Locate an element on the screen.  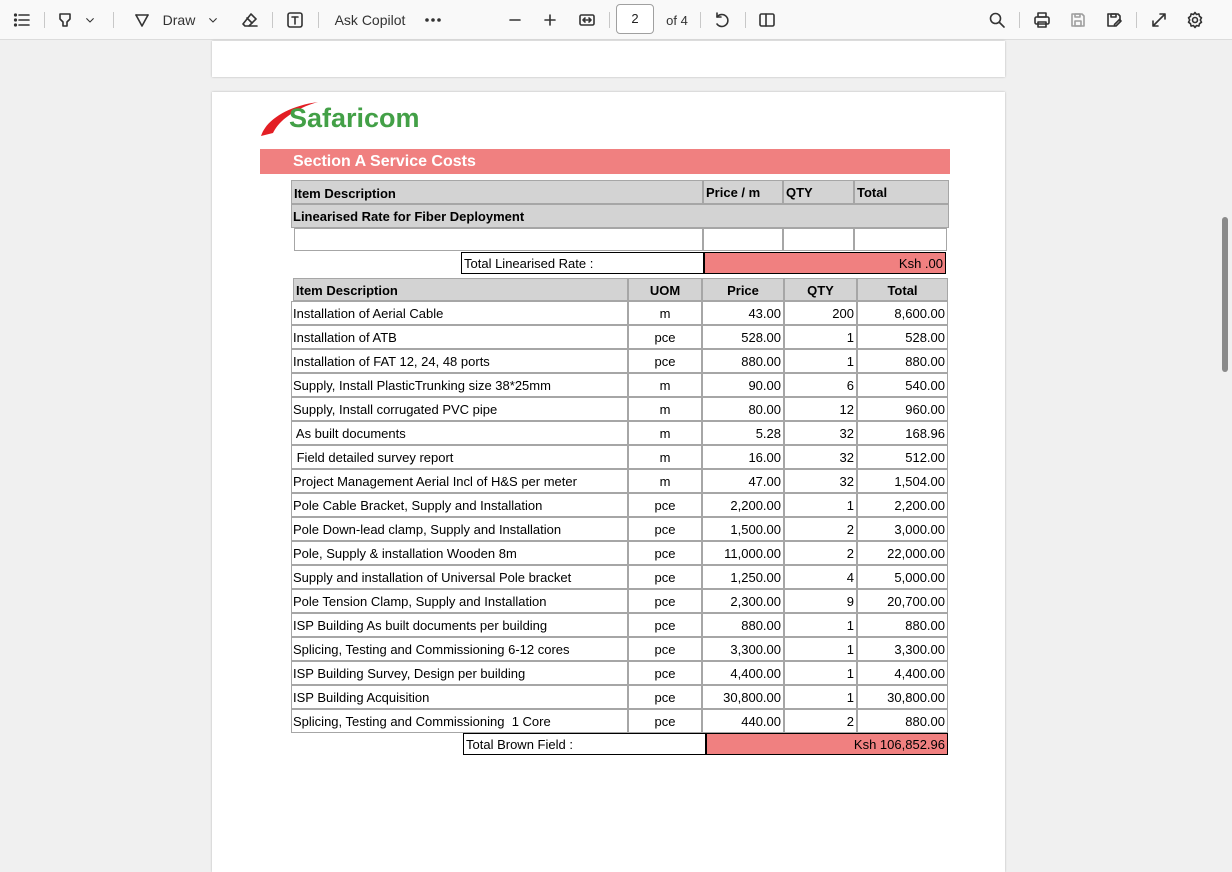
zoom-out-icon is located at coordinates (515, 20).